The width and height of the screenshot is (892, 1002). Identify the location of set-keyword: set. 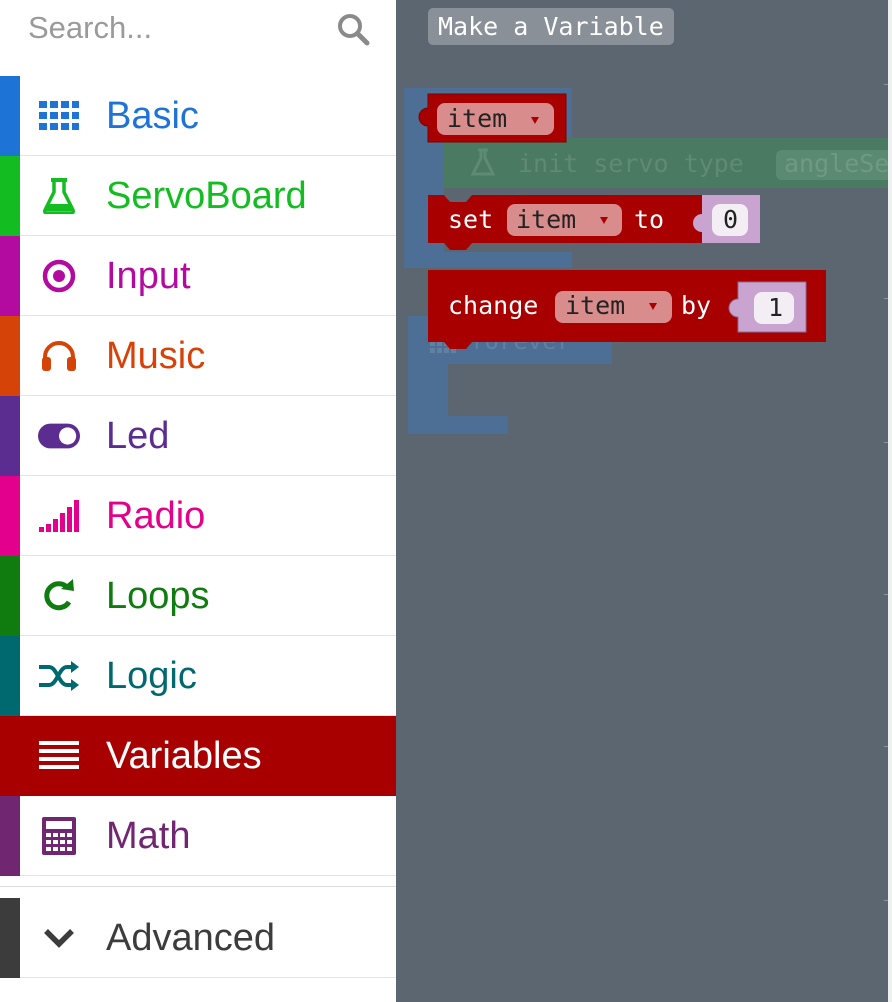
(470, 219).